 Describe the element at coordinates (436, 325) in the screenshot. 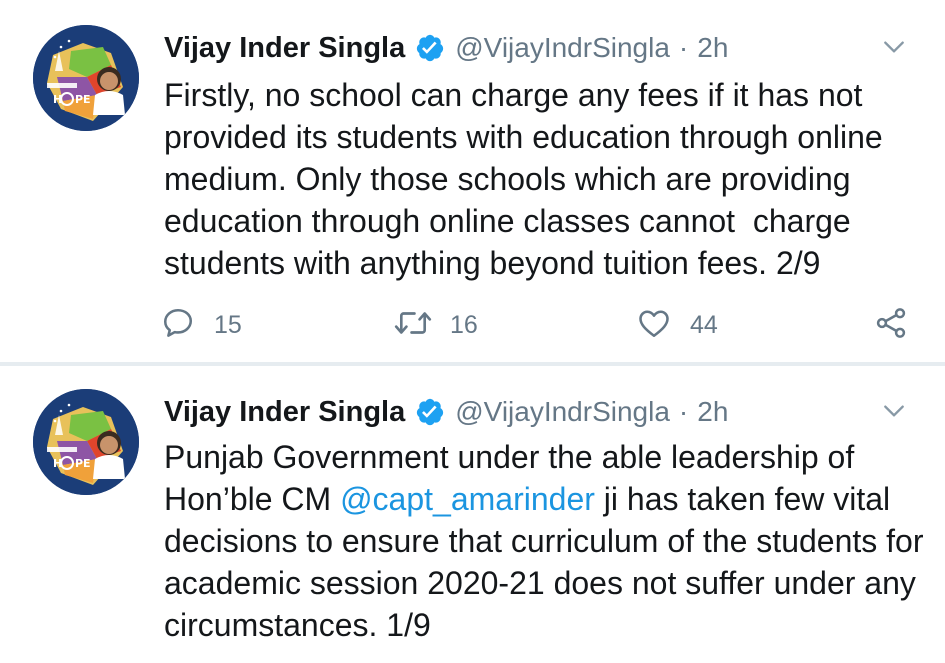

I see `retweet-button: 16` at that location.